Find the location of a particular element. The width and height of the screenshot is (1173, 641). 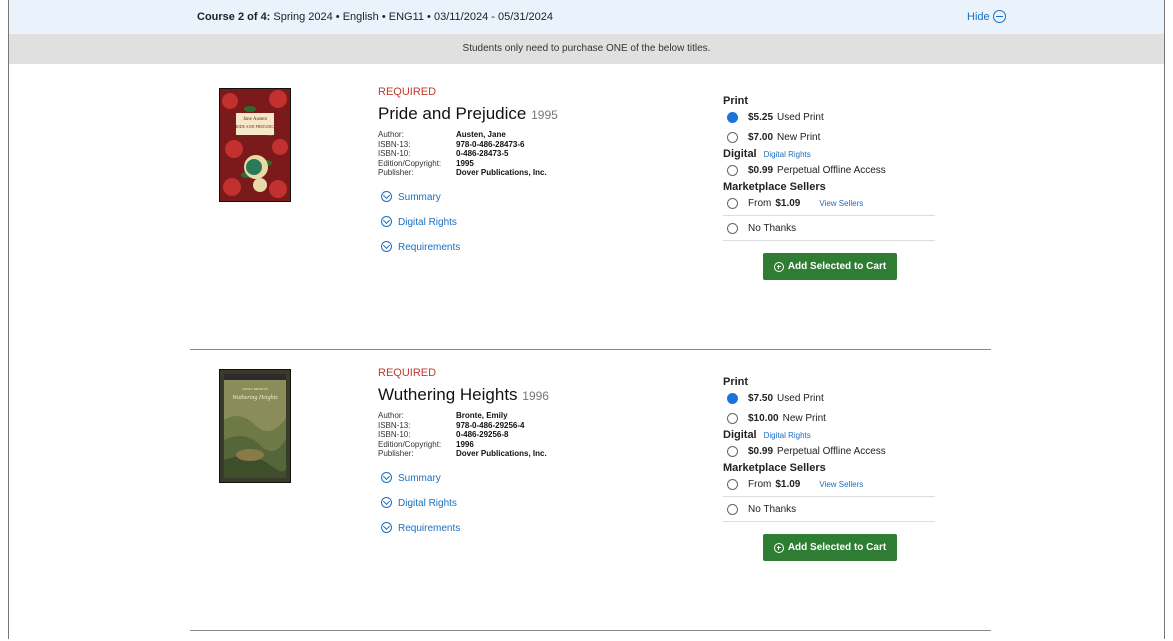

used-print-price: $5.25 is located at coordinates (761, 117).